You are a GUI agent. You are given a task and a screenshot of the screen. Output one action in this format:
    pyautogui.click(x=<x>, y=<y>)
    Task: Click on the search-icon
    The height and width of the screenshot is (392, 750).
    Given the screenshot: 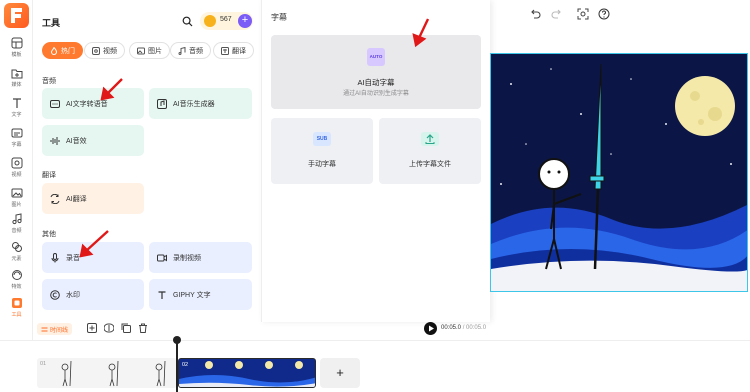 What is the action you would take?
    pyautogui.click(x=187, y=21)
    